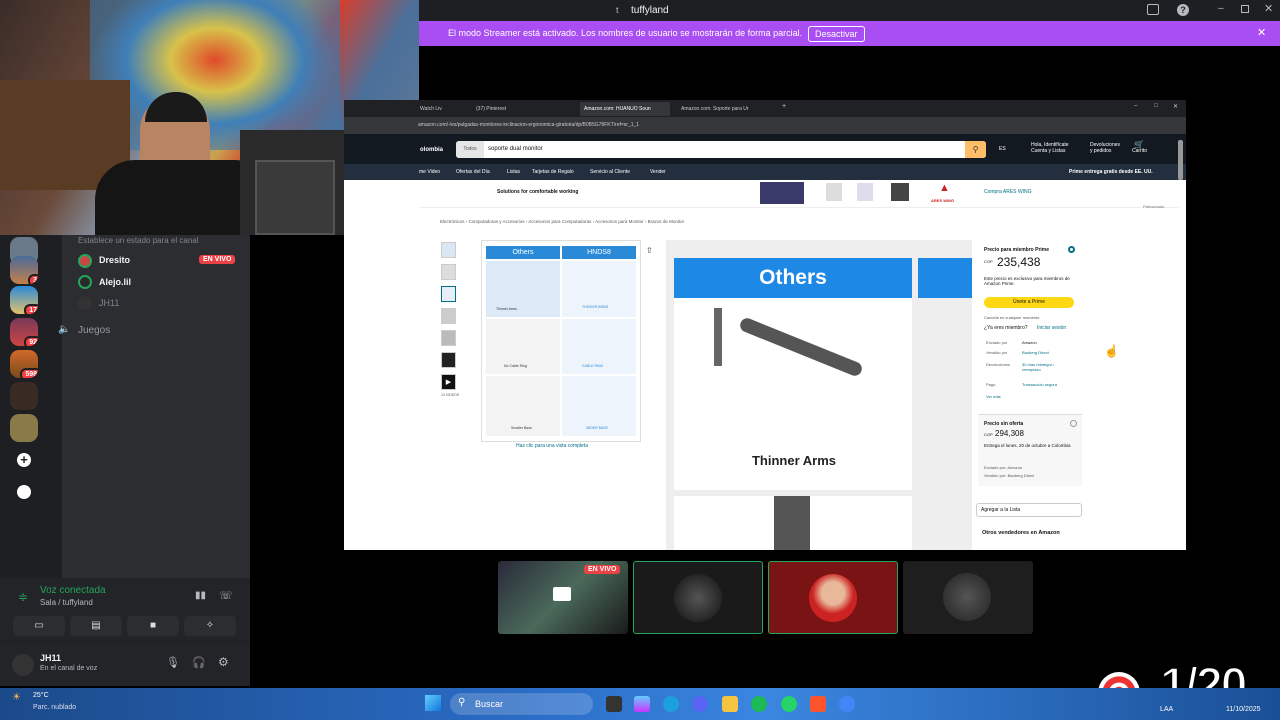  What do you see at coordinates (66, 602) in the screenshot?
I see `voice-channel: Sala / tuffyland` at bounding box center [66, 602].